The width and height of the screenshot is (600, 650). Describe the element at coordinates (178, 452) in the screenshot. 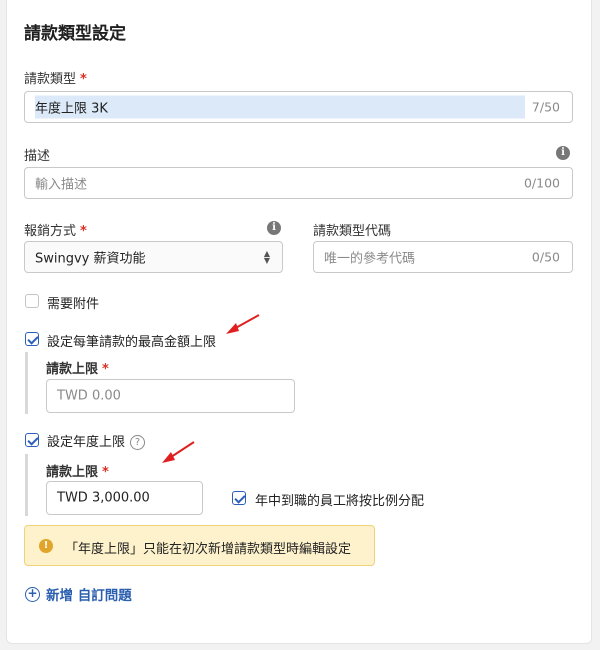

I see `arrow-annual-icon` at that location.